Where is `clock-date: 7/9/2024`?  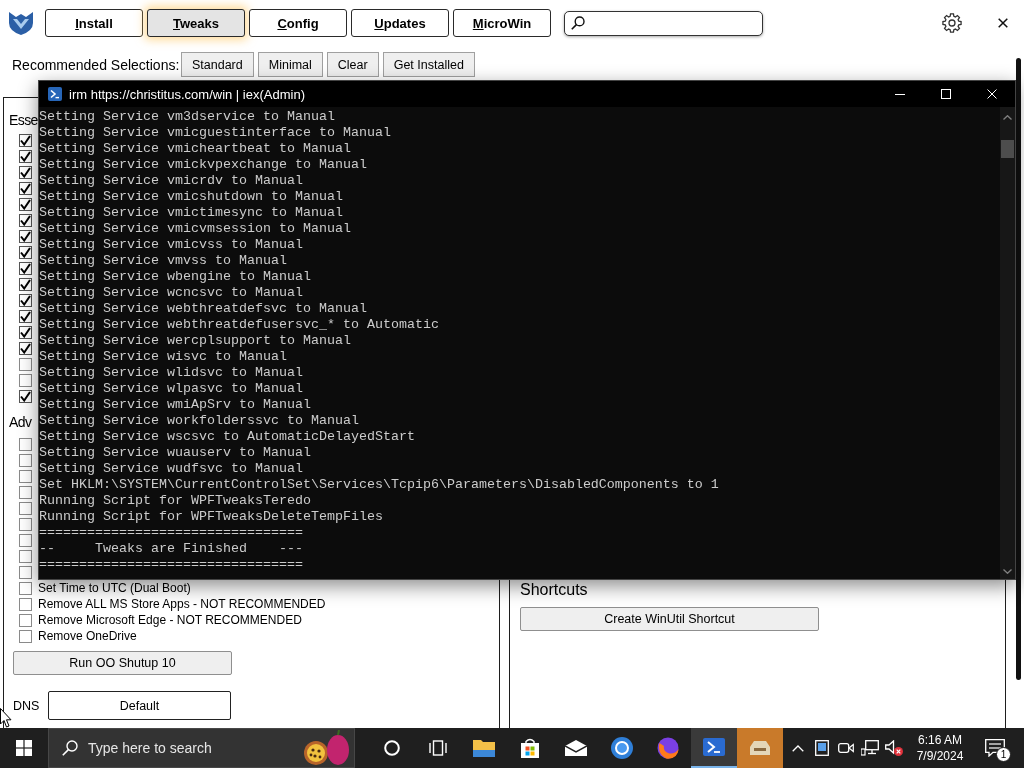 clock-date: 7/9/2024 is located at coordinates (940, 756).